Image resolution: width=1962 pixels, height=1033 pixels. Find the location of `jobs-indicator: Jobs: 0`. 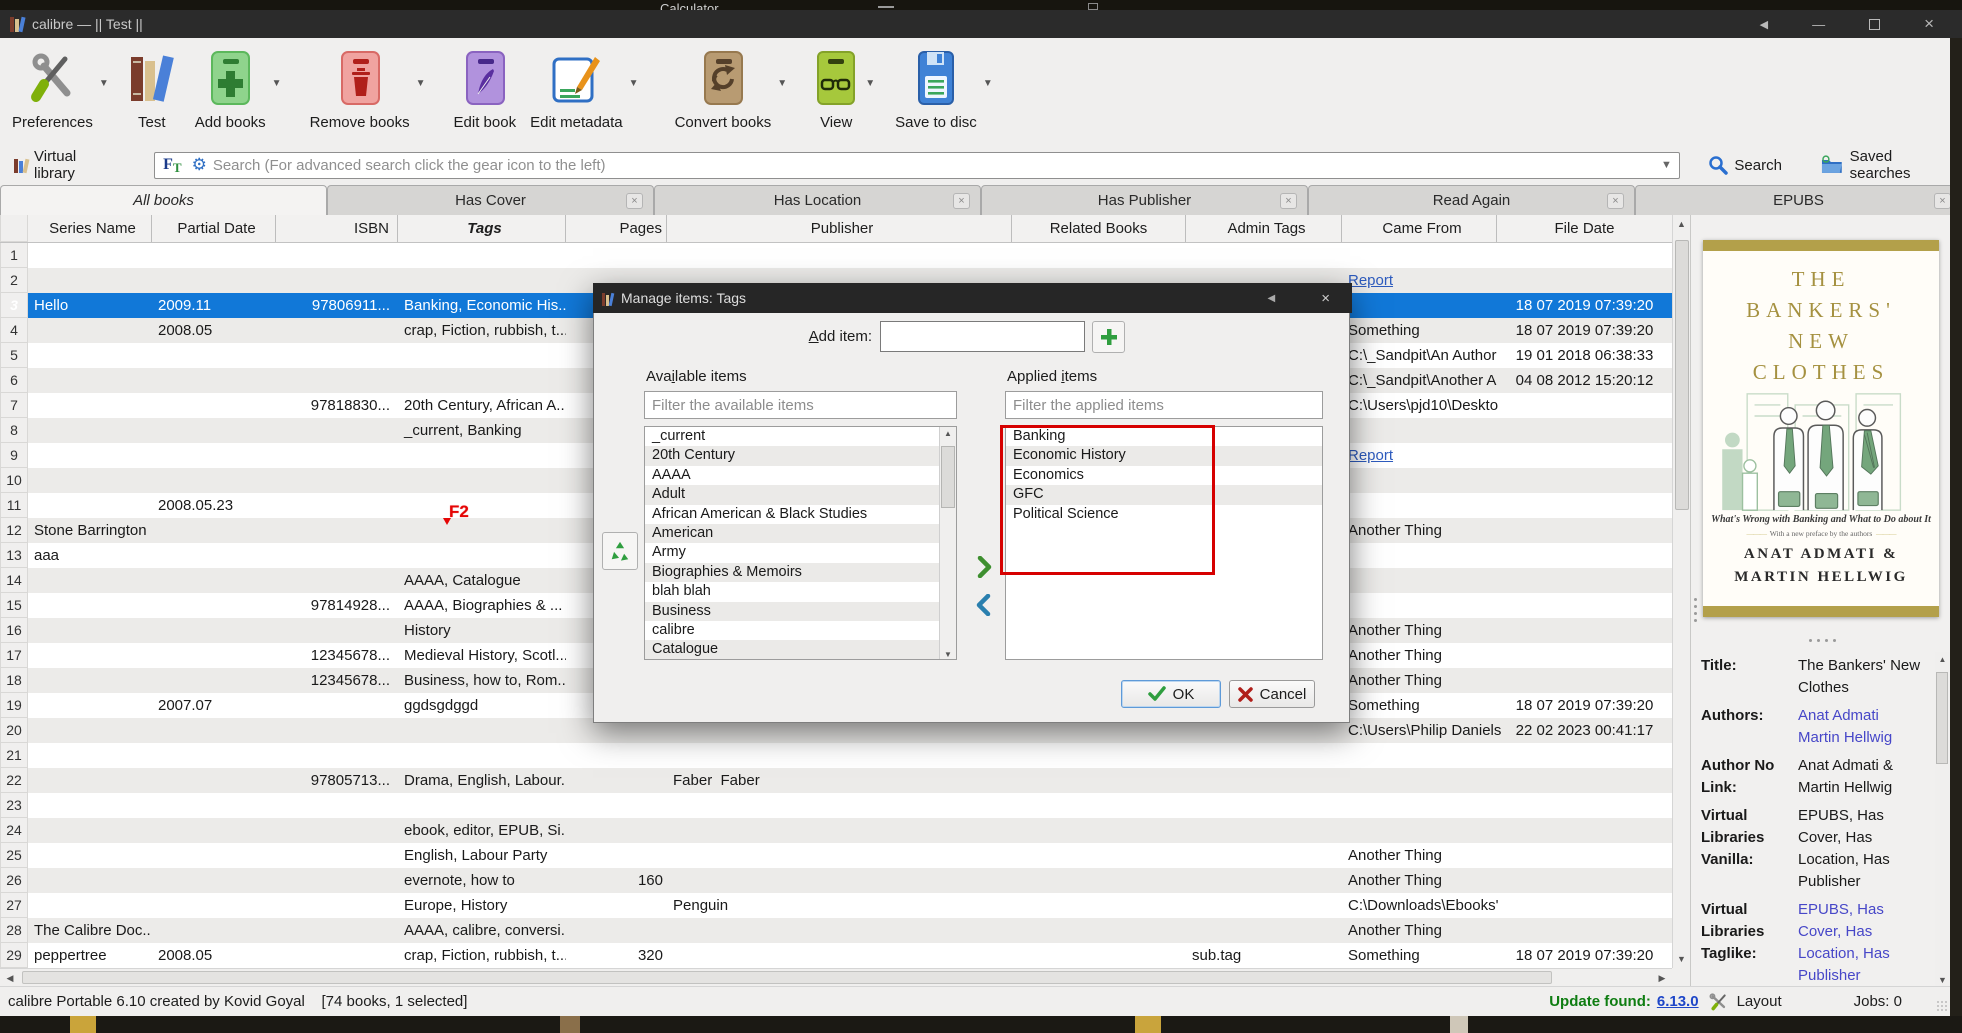

jobs-indicator: Jobs: 0 is located at coordinates (1878, 1001).